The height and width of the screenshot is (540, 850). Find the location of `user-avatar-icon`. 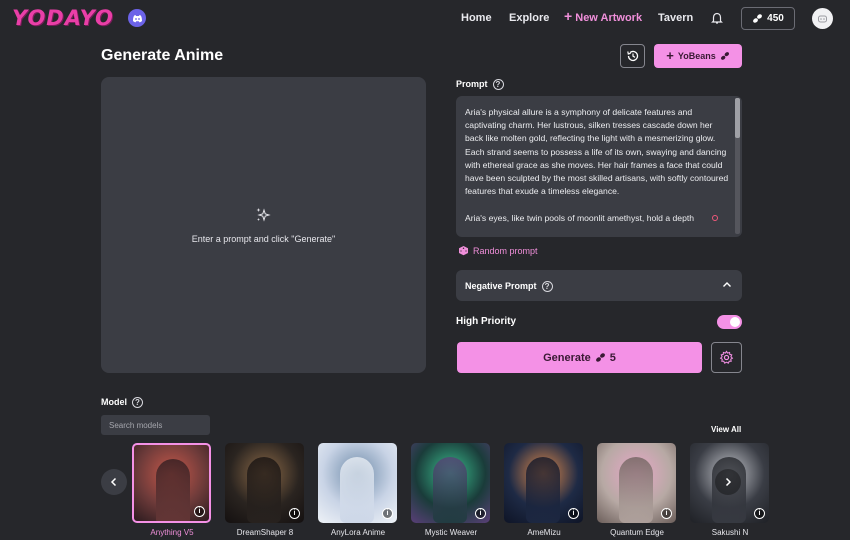

user-avatar-icon is located at coordinates (822, 19).